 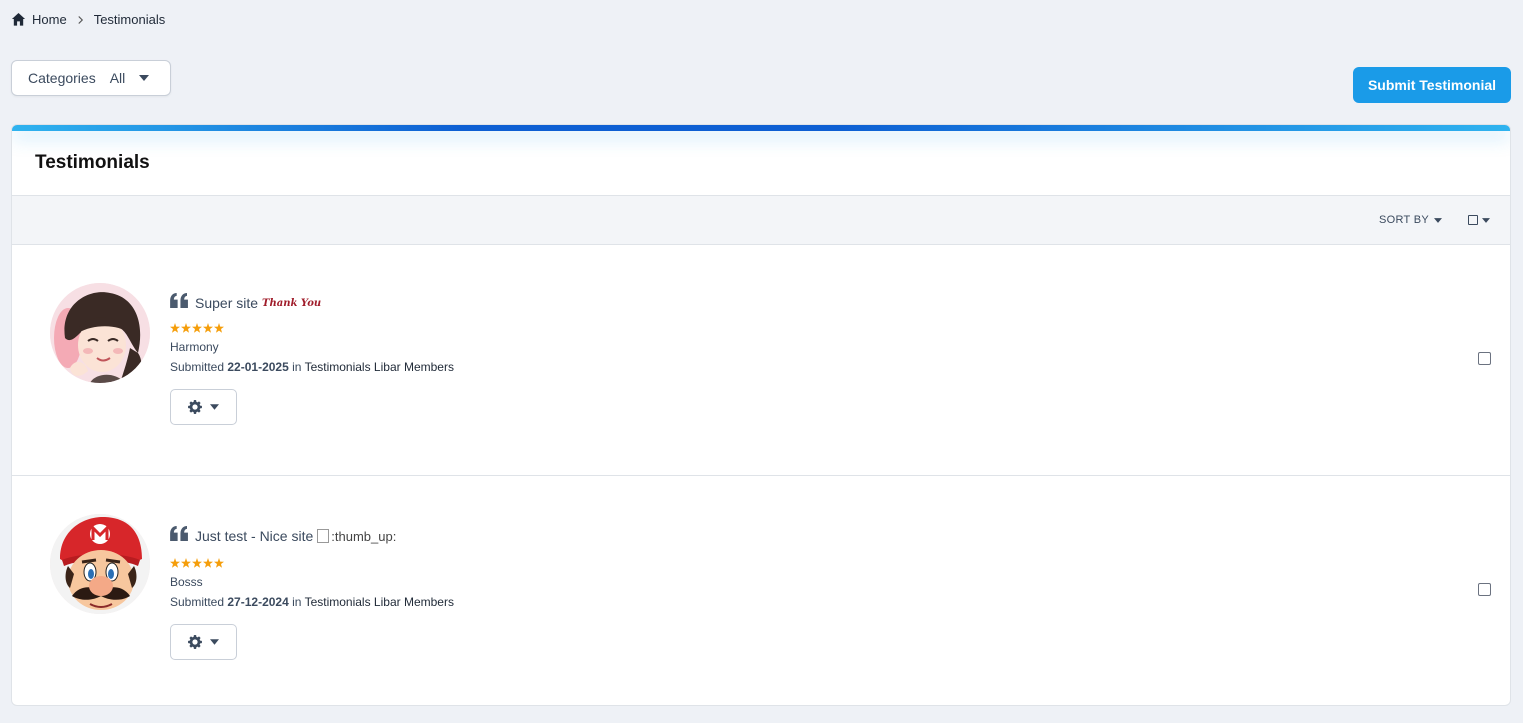 I want to click on broken-image-icon, so click(x=323, y=536).